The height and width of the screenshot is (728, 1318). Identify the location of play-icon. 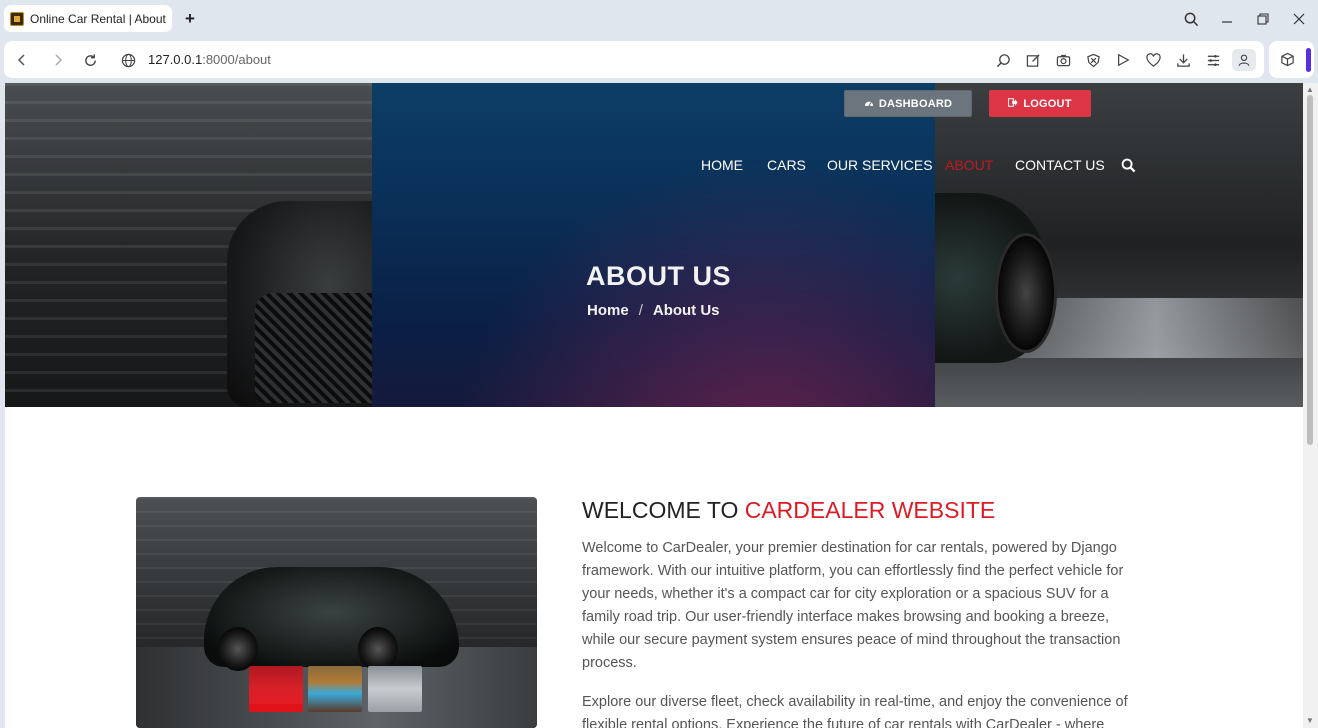
(1123, 60).